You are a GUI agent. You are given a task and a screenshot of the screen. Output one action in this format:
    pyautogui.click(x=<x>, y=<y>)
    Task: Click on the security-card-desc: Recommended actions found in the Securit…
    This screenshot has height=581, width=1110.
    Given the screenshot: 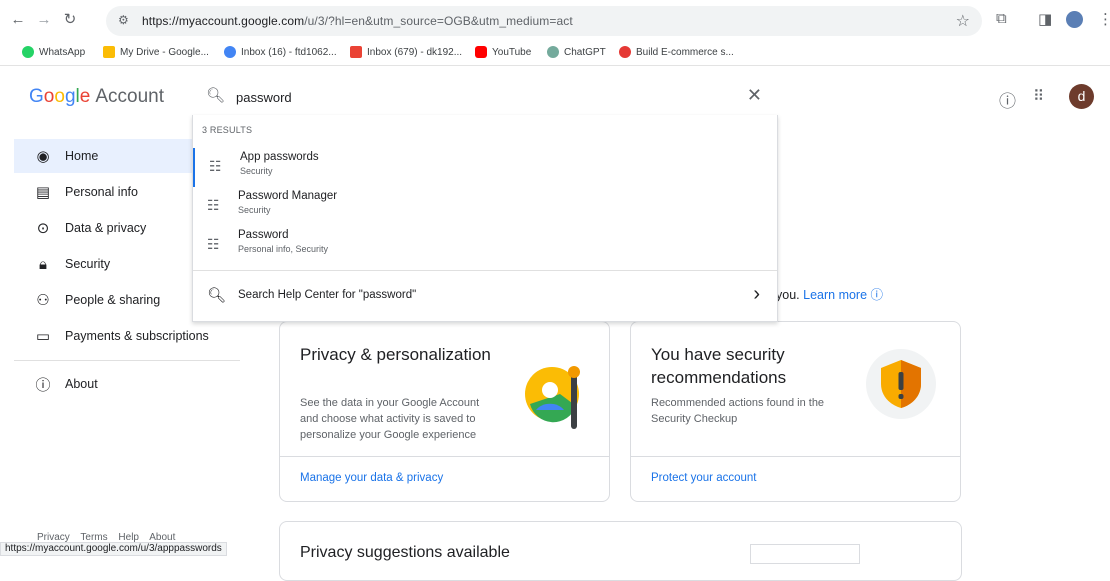 What is the action you would take?
    pyautogui.click(x=738, y=411)
    